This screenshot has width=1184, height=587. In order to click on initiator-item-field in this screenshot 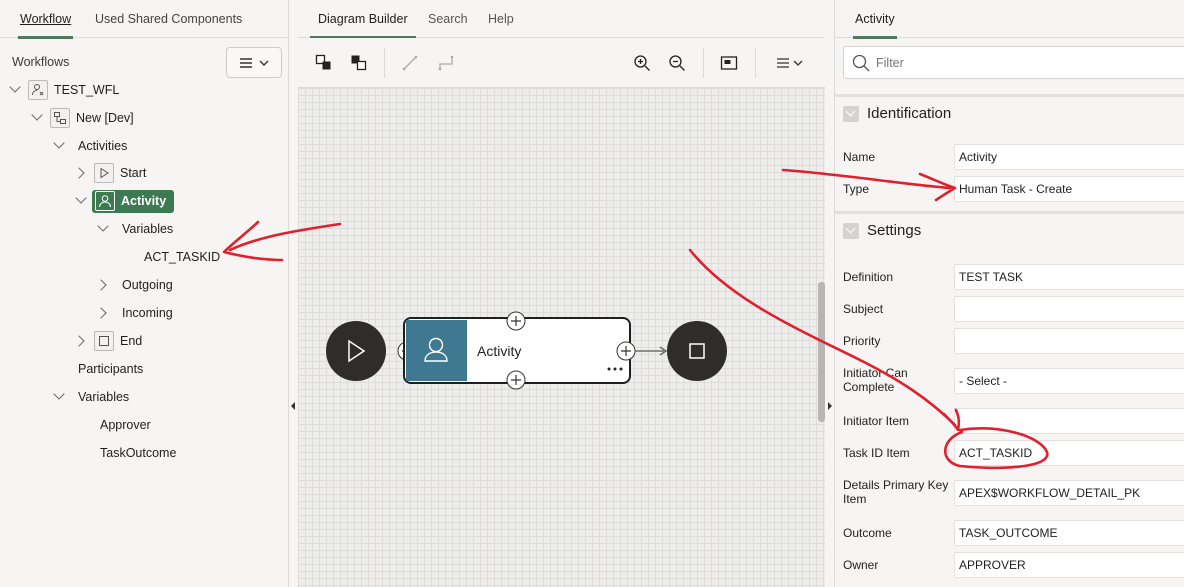, I will do `click(1069, 421)`.